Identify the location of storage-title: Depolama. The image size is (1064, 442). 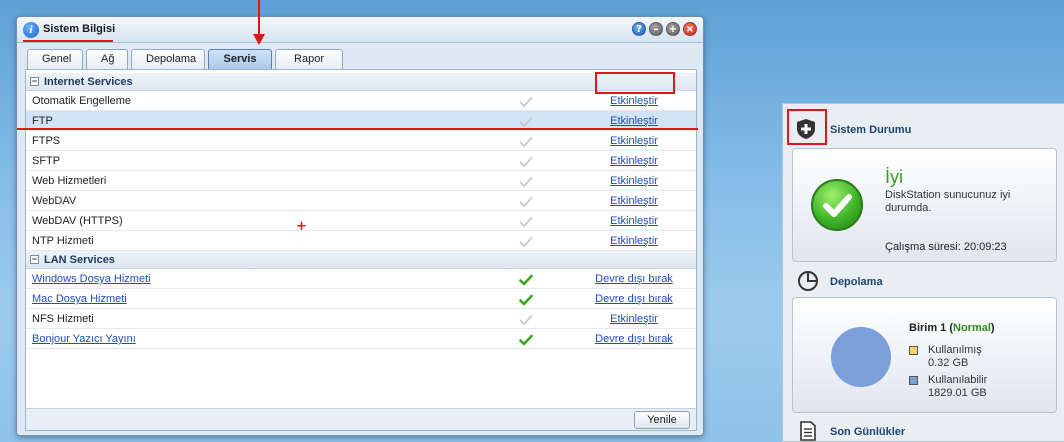
(856, 282).